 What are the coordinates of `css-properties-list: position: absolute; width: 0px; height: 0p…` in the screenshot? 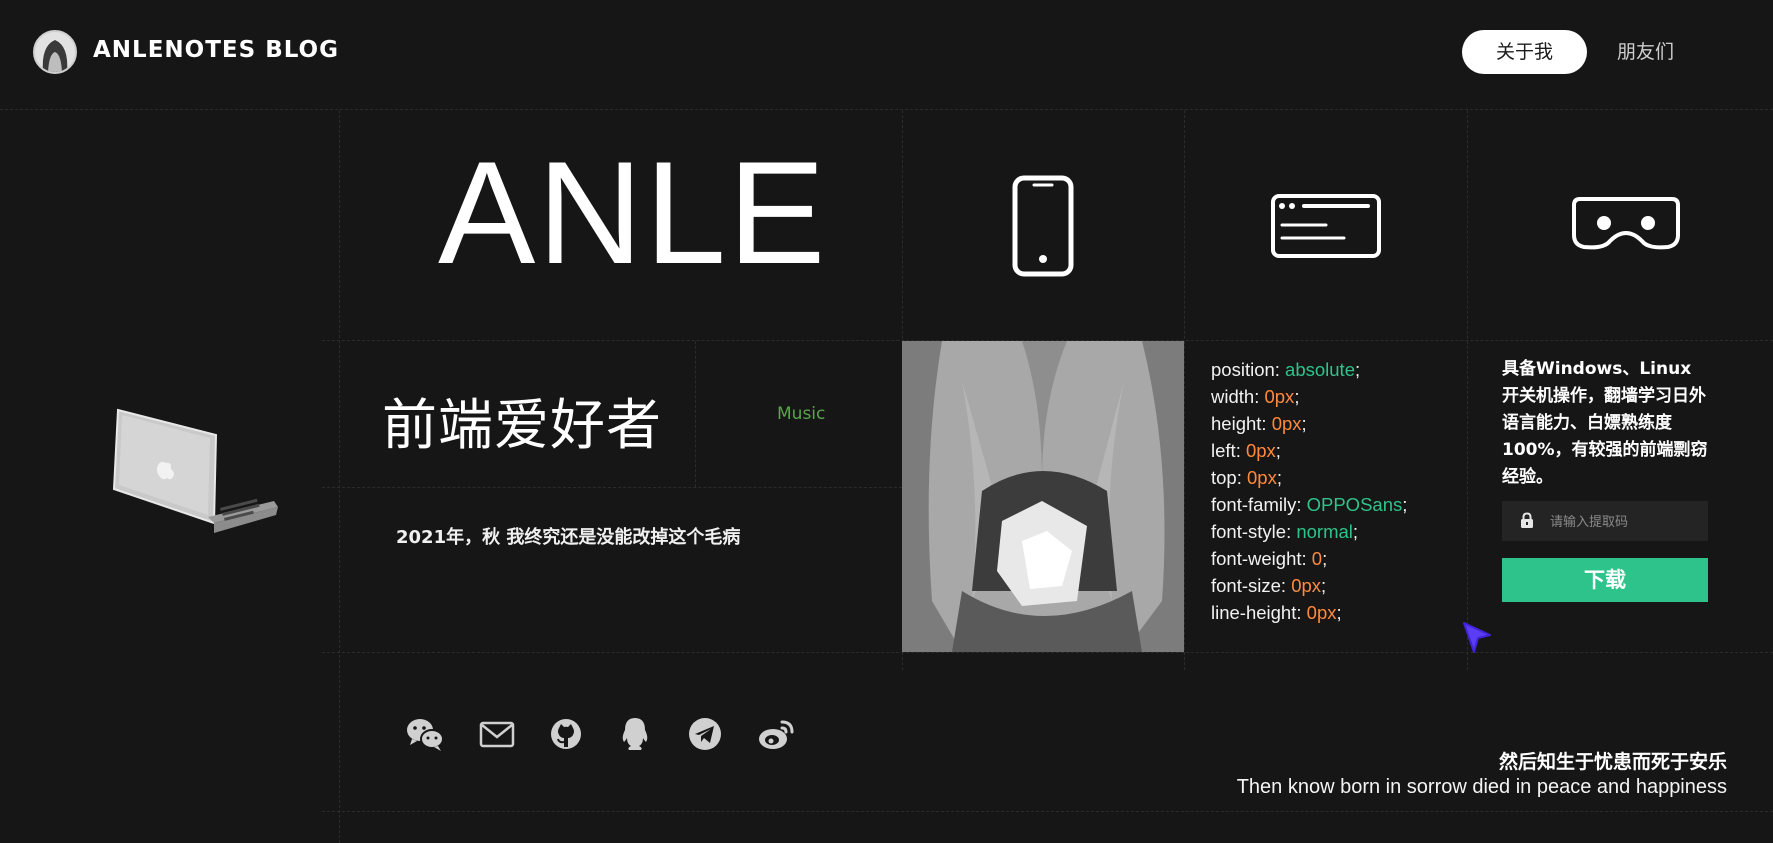 It's located at (1309, 491).